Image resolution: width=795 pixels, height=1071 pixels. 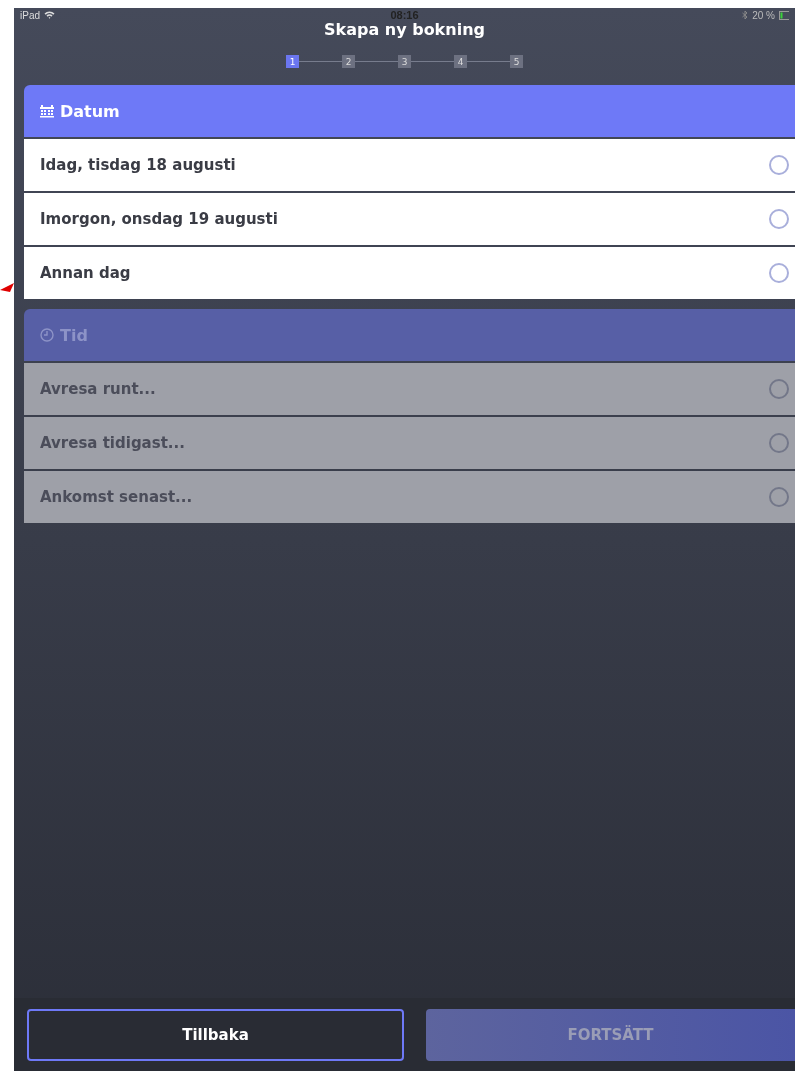 What do you see at coordinates (409, 219) in the screenshot?
I see `option-row: Imorgon, onsdag 19 augusti` at bounding box center [409, 219].